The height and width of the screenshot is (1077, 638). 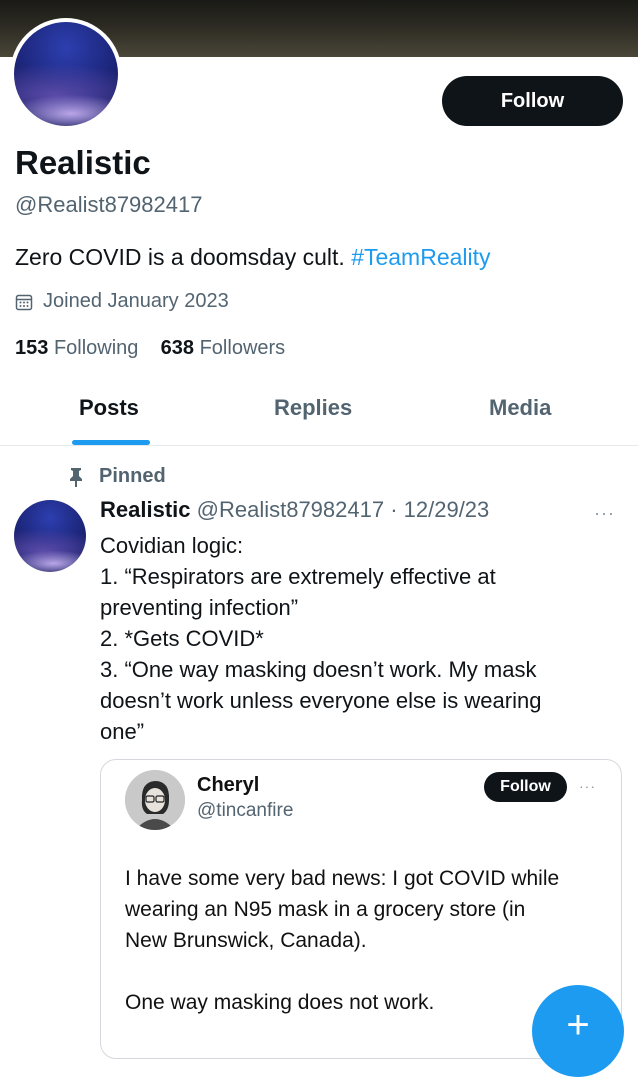 What do you see at coordinates (532, 101) in the screenshot?
I see `follow-button: Follow` at bounding box center [532, 101].